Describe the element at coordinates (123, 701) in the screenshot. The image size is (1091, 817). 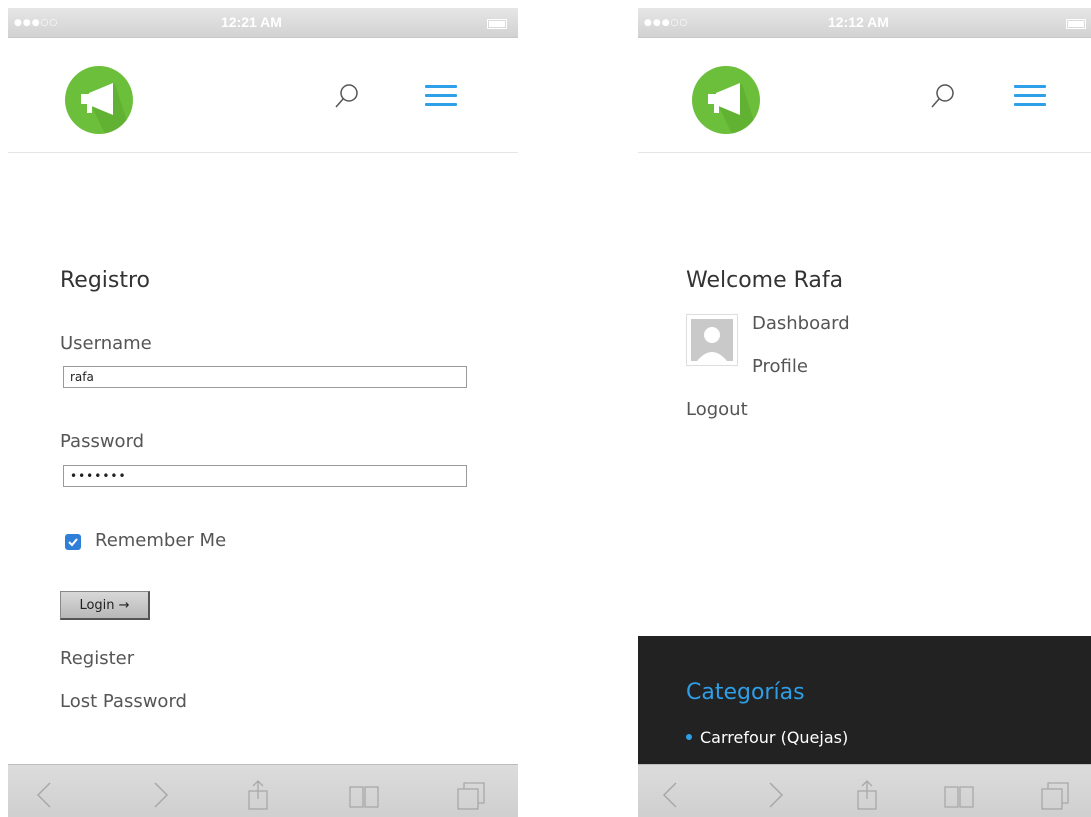
I see `lost-password-link: Lost Password` at that location.